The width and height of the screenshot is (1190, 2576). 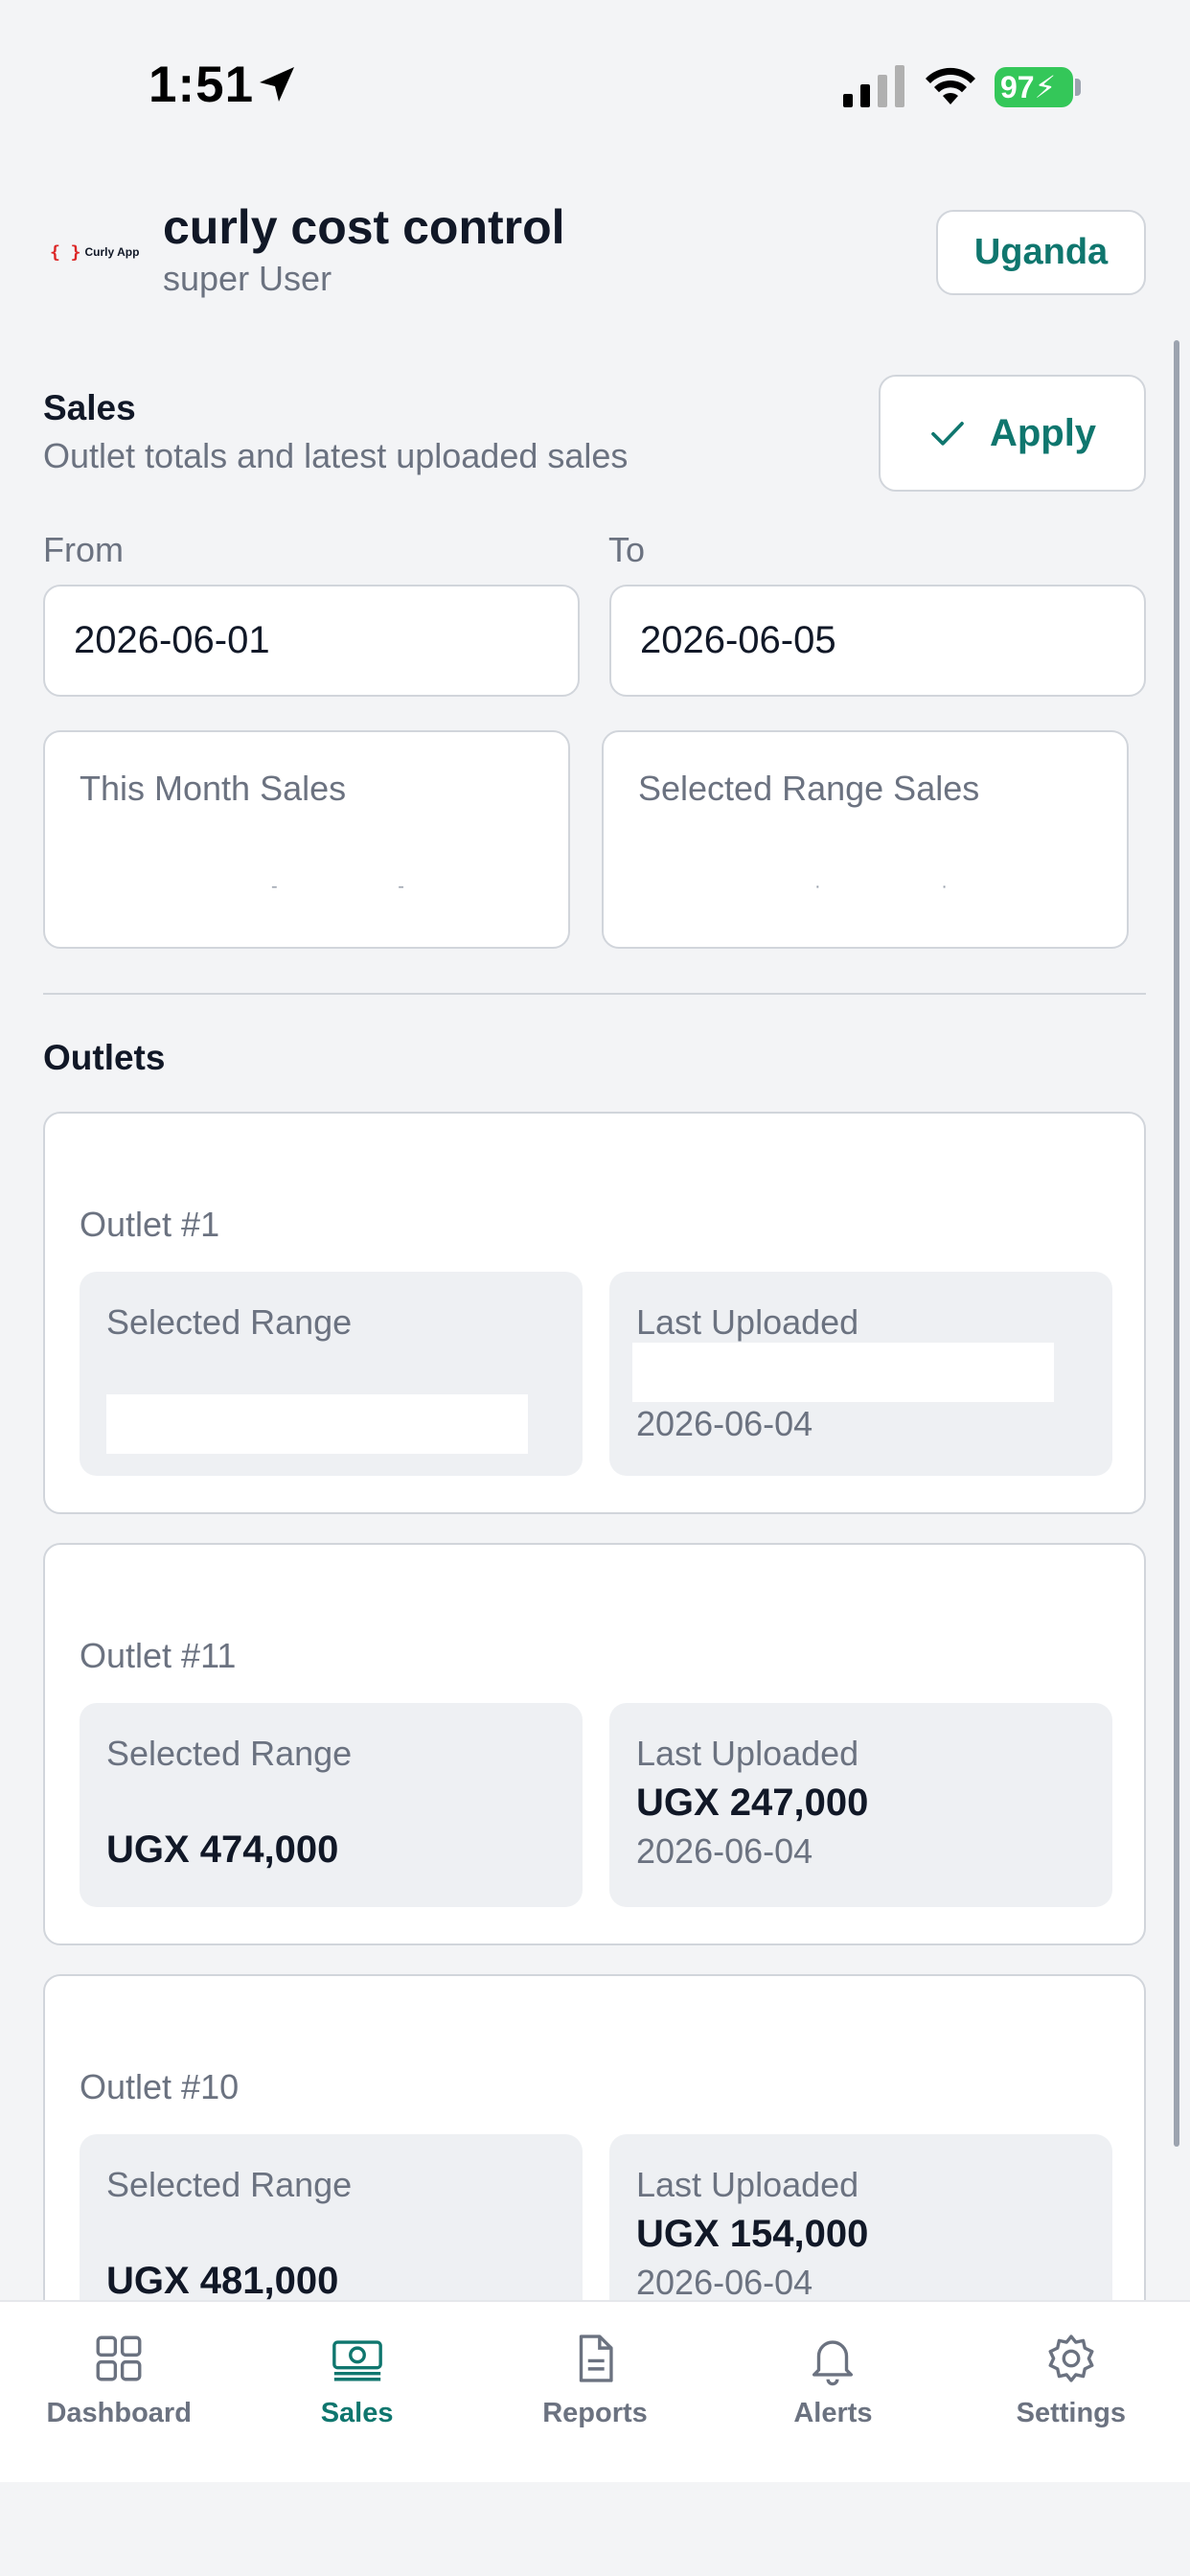 I want to click on nav-label-reports: Reports, so click(x=595, y=2413).